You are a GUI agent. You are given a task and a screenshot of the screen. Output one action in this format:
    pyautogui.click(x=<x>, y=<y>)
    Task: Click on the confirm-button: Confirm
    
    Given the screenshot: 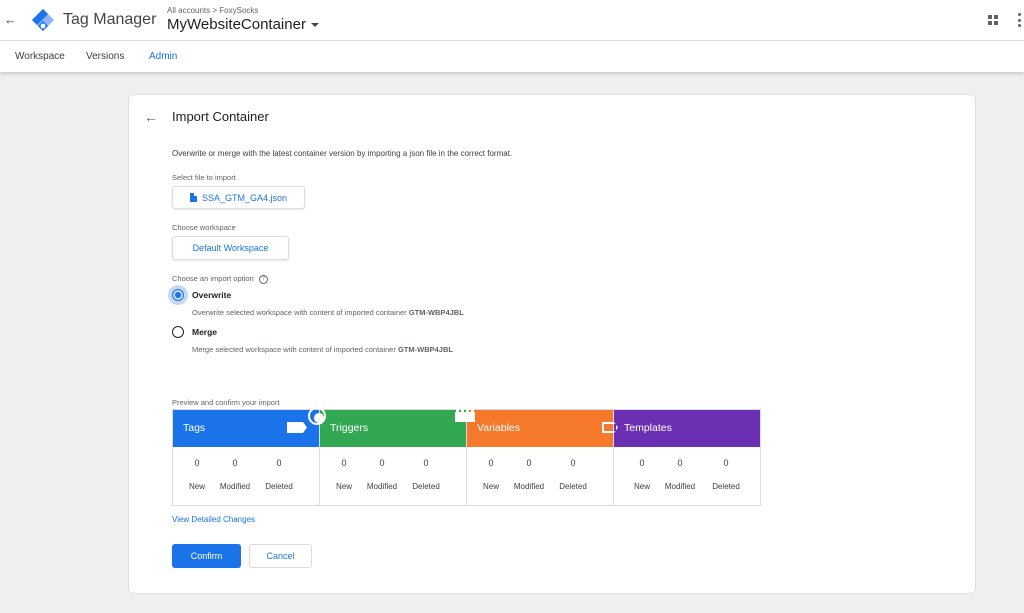 What is the action you would take?
    pyautogui.click(x=206, y=556)
    